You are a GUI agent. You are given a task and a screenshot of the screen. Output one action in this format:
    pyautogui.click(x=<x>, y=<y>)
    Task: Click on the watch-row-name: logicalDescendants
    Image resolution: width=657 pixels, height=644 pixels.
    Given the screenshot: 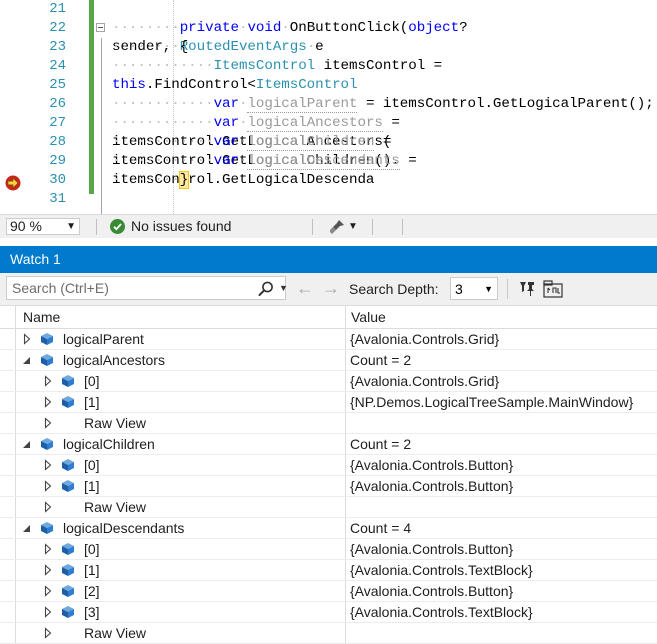 What is the action you would take?
    pyautogui.click(x=123, y=528)
    